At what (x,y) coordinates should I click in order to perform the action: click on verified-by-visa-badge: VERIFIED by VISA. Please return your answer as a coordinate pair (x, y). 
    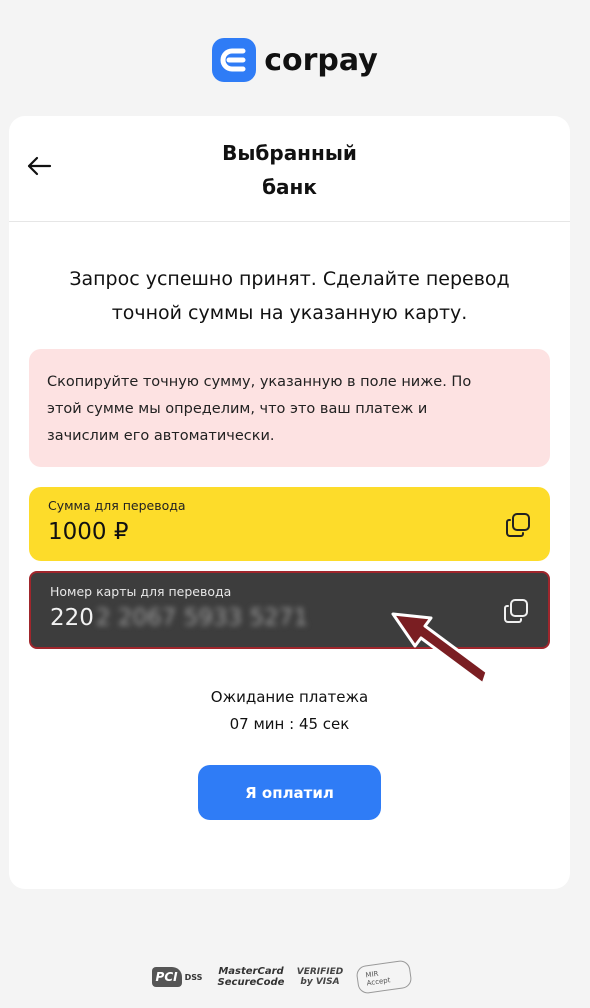
    Looking at the image, I should click on (320, 977).